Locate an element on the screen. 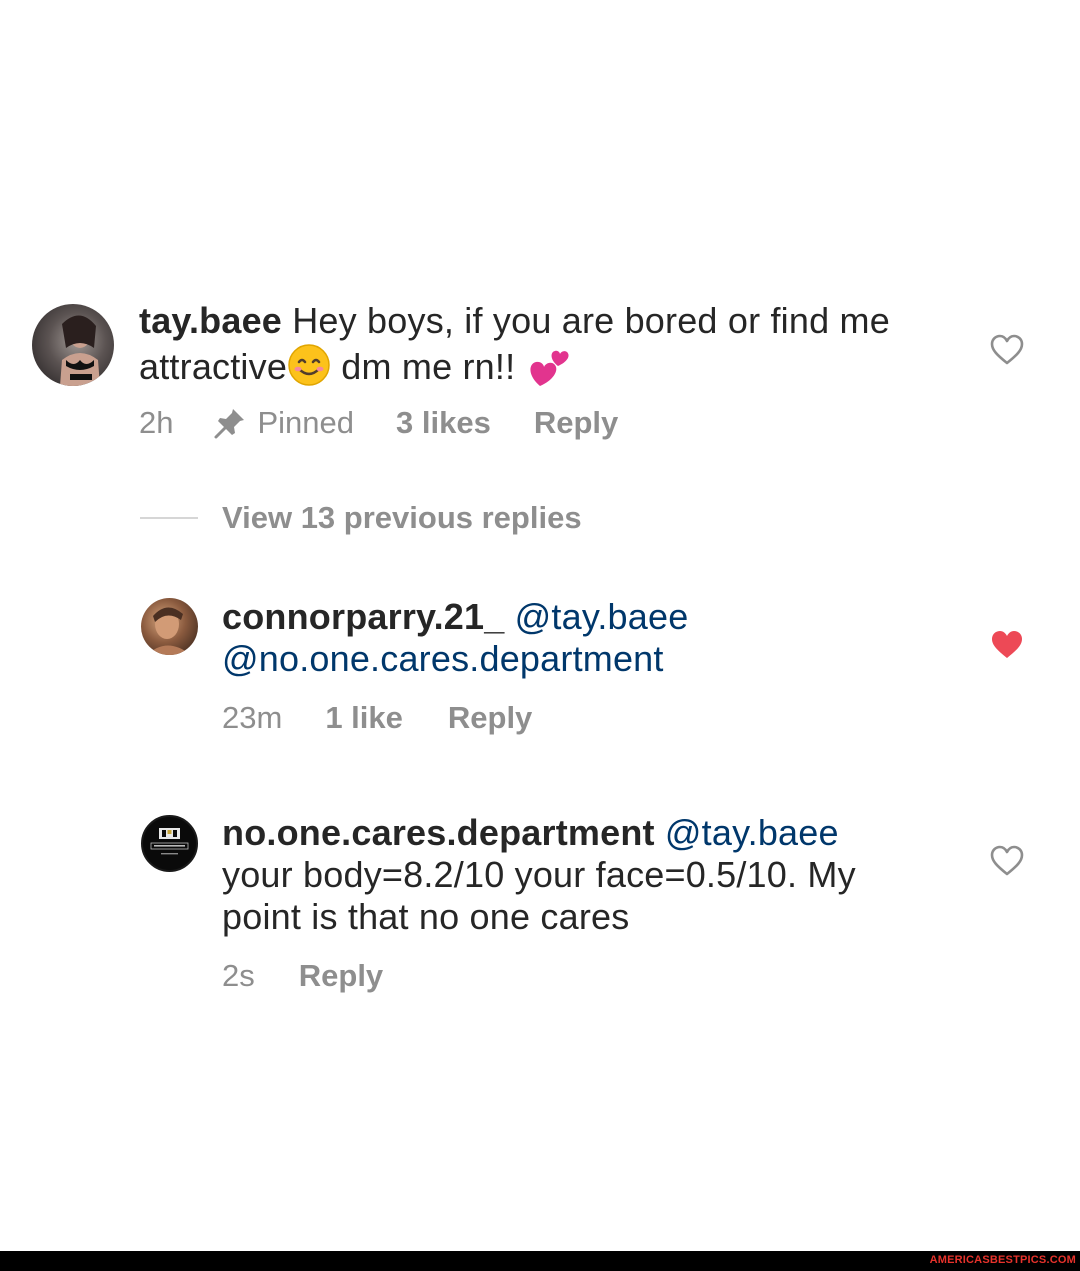 Image resolution: width=1080 pixels, height=1271 pixels. two-hearts-emoji is located at coordinates (549, 369).